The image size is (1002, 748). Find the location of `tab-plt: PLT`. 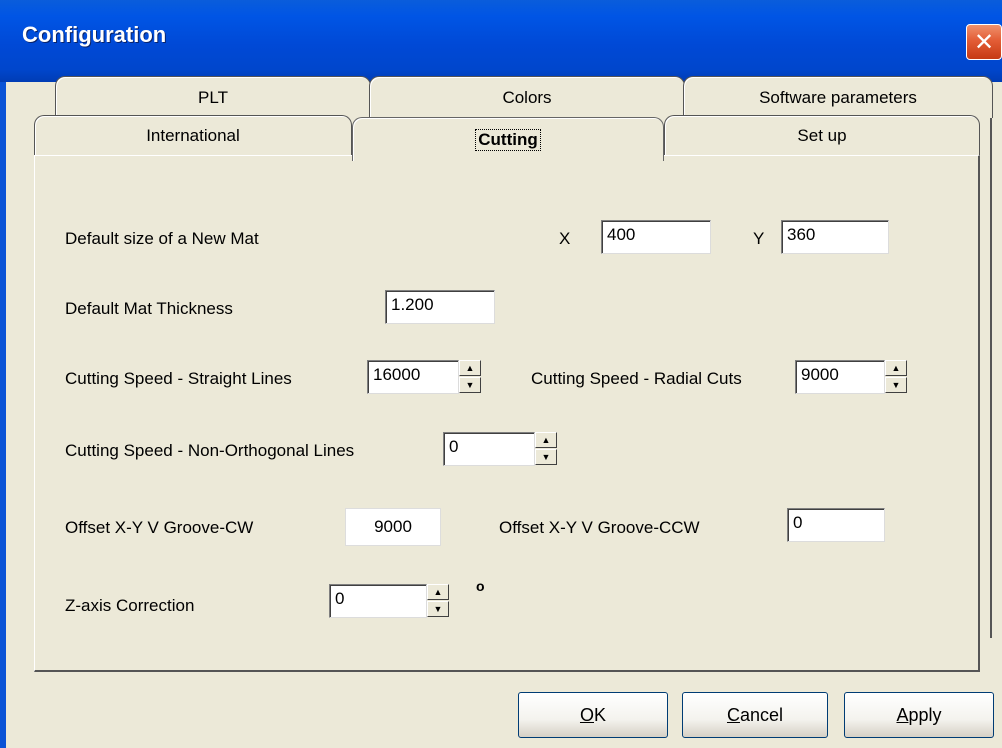

tab-plt: PLT is located at coordinates (213, 97).